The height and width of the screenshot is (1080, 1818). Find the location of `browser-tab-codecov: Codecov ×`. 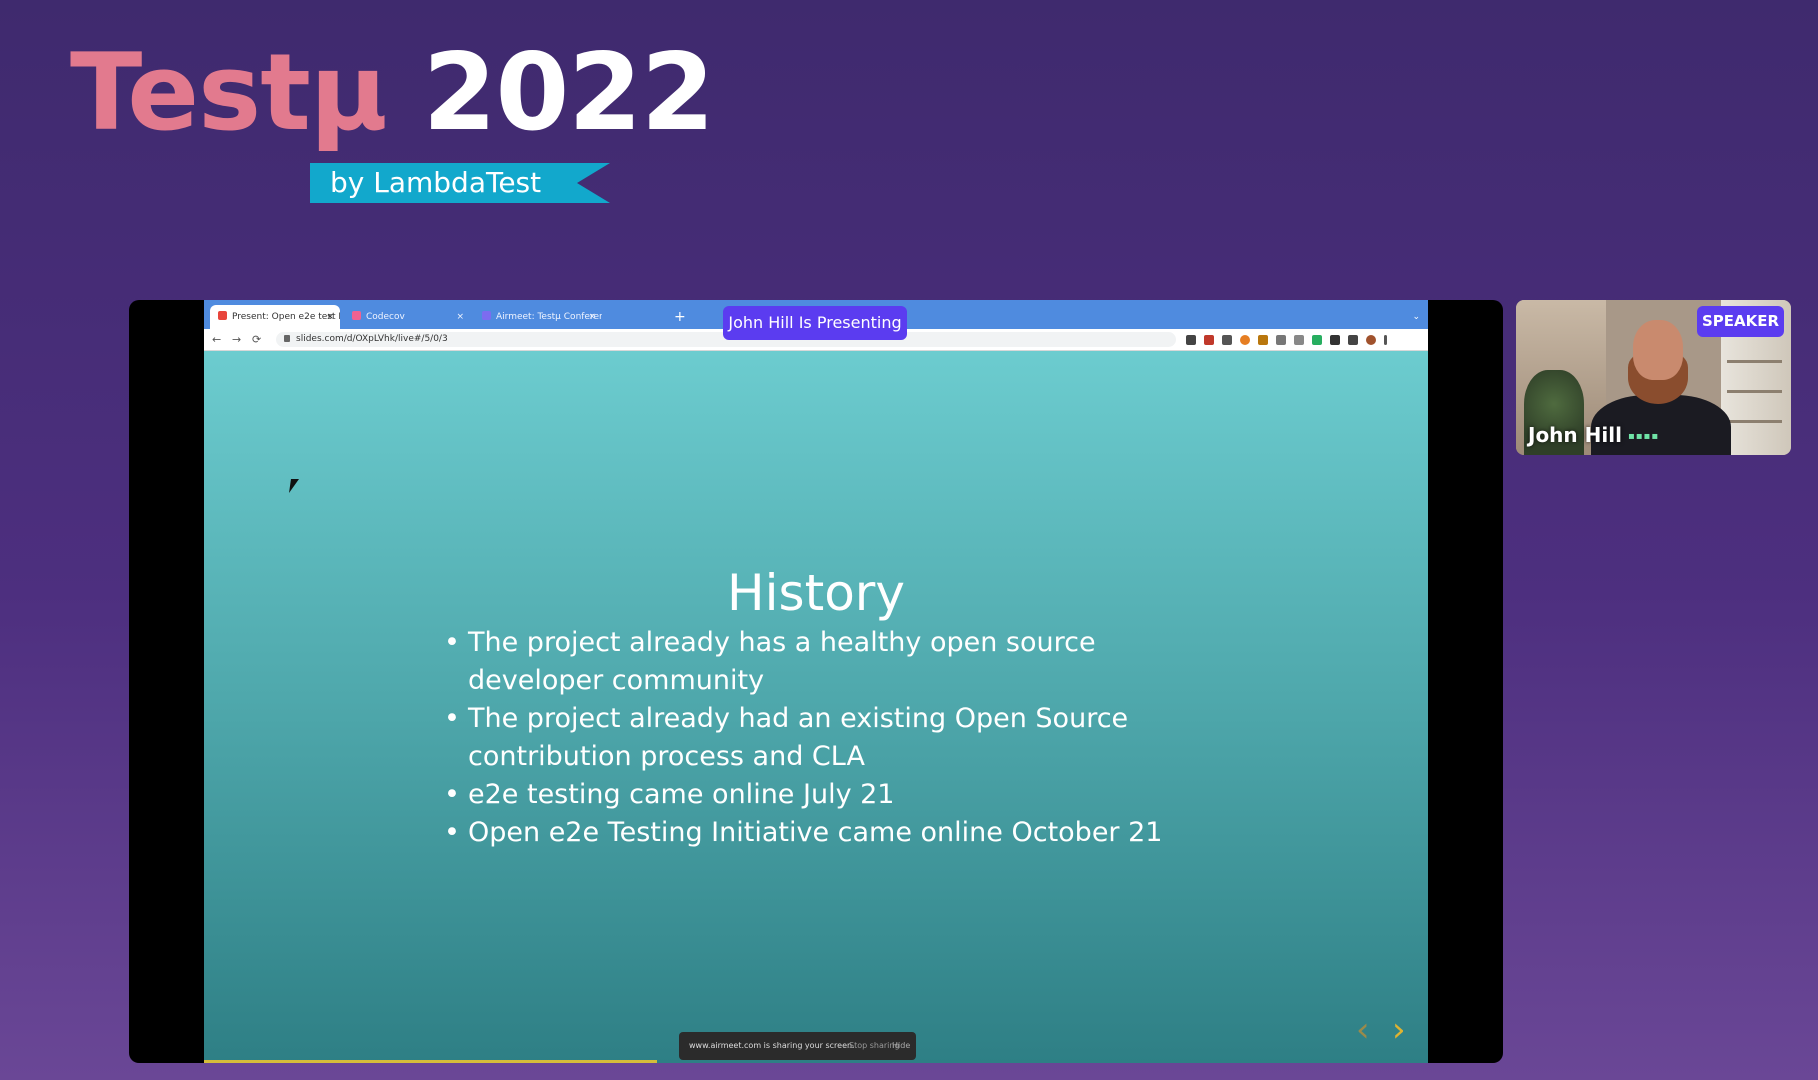

browser-tab-codecov: Codecov × is located at coordinates (407, 317).